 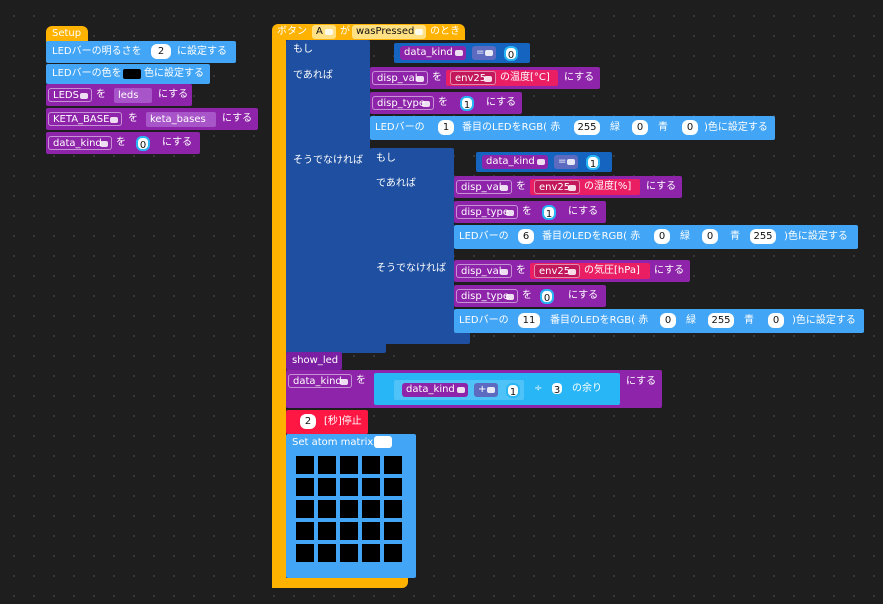 What do you see at coordinates (566, 162) in the screenshot?
I see `if2-cond-op: =` at bounding box center [566, 162].